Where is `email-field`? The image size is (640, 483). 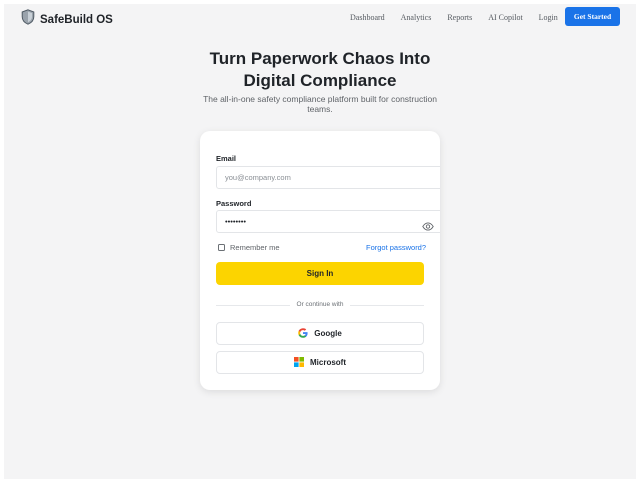 email-field is located at coordinates (328, 177).